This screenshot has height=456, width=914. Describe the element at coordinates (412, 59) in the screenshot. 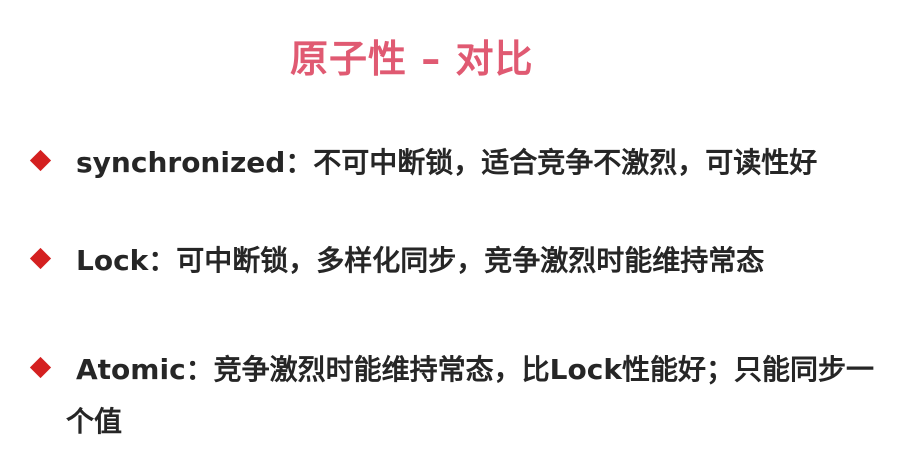

I see `slide-title: 原子性 – 对比` at that location.